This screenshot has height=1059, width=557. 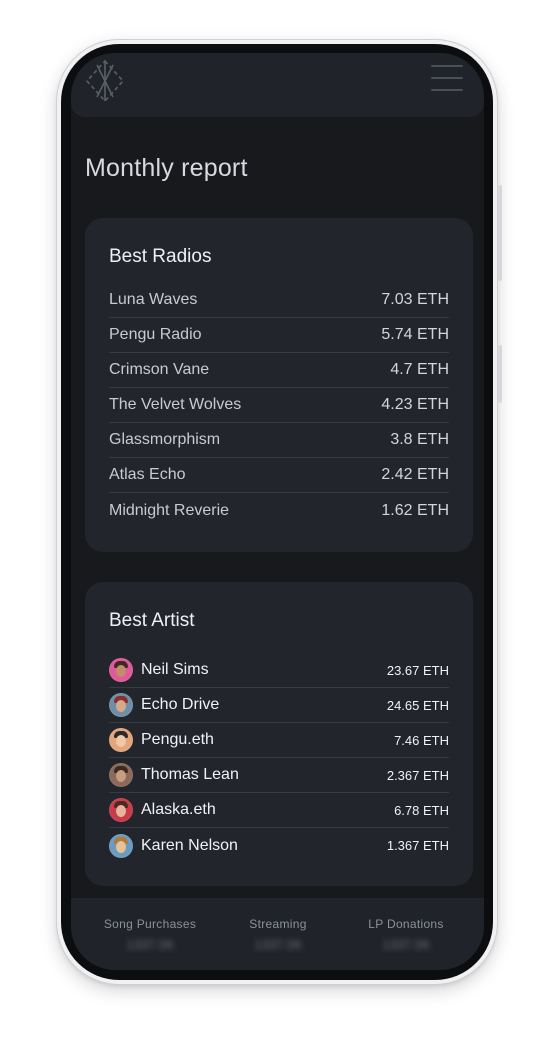 I want to click on stat-label: LP Donations, so click(x=406, y=924).